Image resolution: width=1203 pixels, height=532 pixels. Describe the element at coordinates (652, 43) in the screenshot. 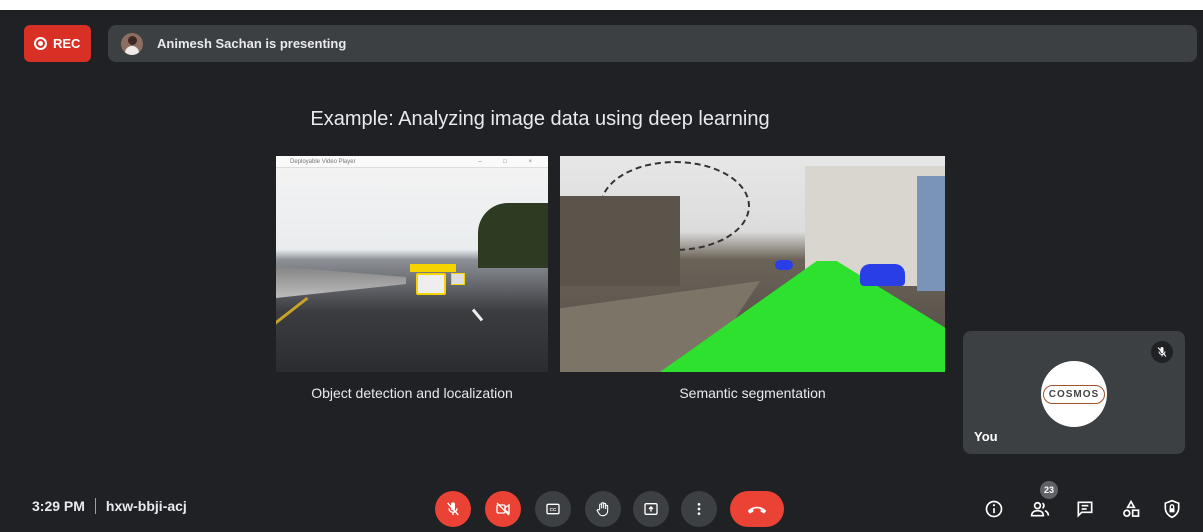

I see `presenting-banner: Animesh Sachan is presenting` at that location.